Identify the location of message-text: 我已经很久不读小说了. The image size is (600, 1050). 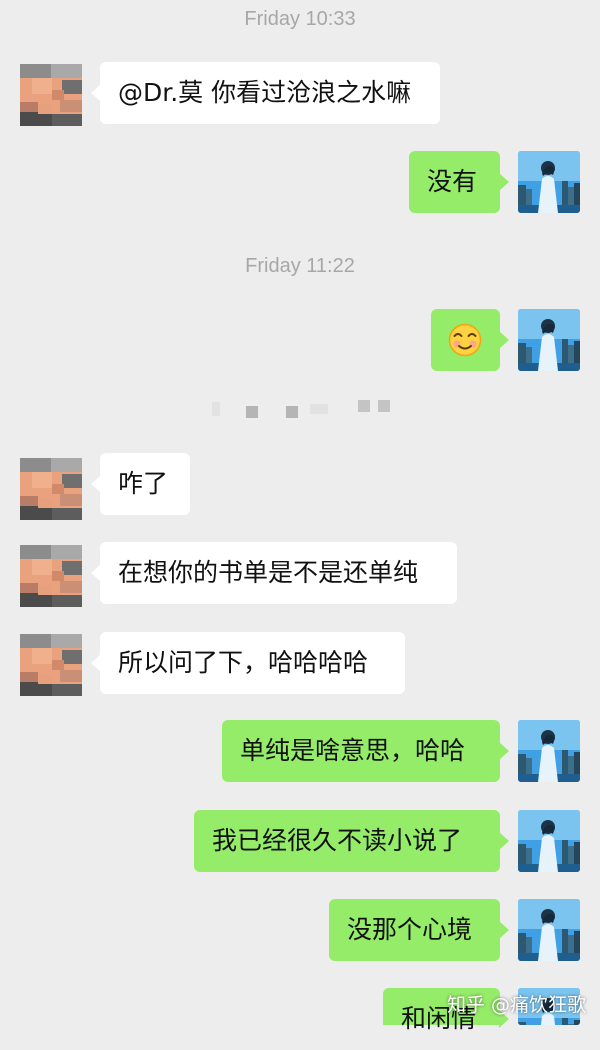
(337, 840).